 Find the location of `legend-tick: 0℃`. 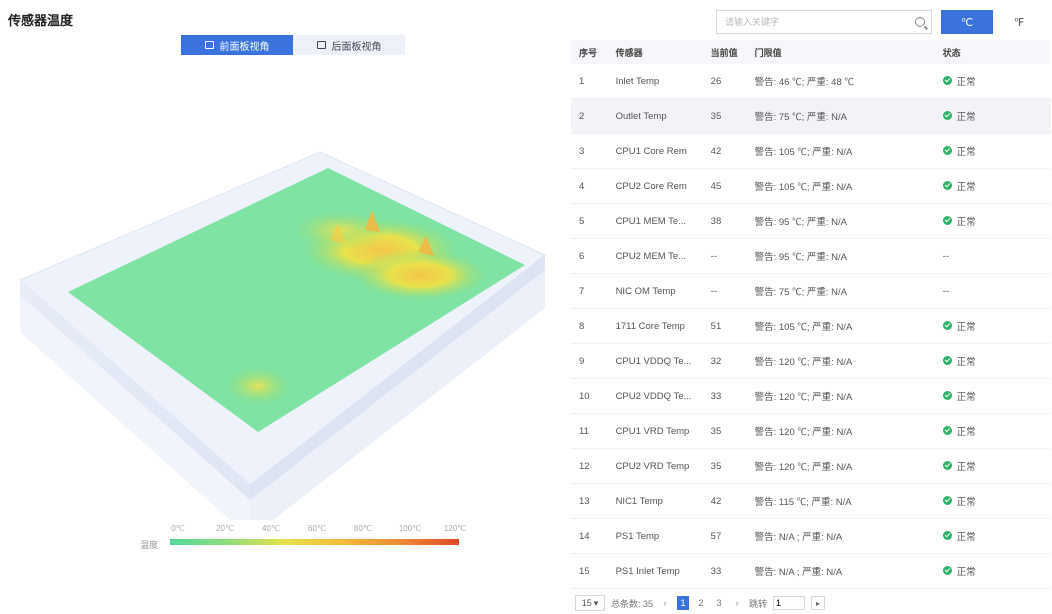

legend-tick: 0℃ is located at coordinates (178, 528).